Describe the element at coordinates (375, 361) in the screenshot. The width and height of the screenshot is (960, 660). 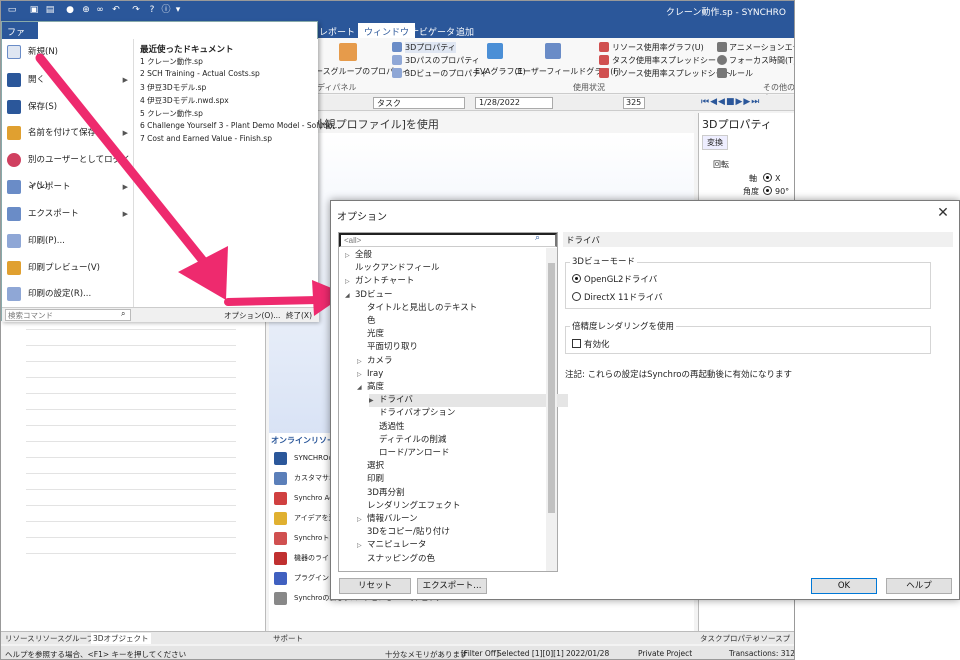
I see `tree-node: ▷ カメラ` at that location.